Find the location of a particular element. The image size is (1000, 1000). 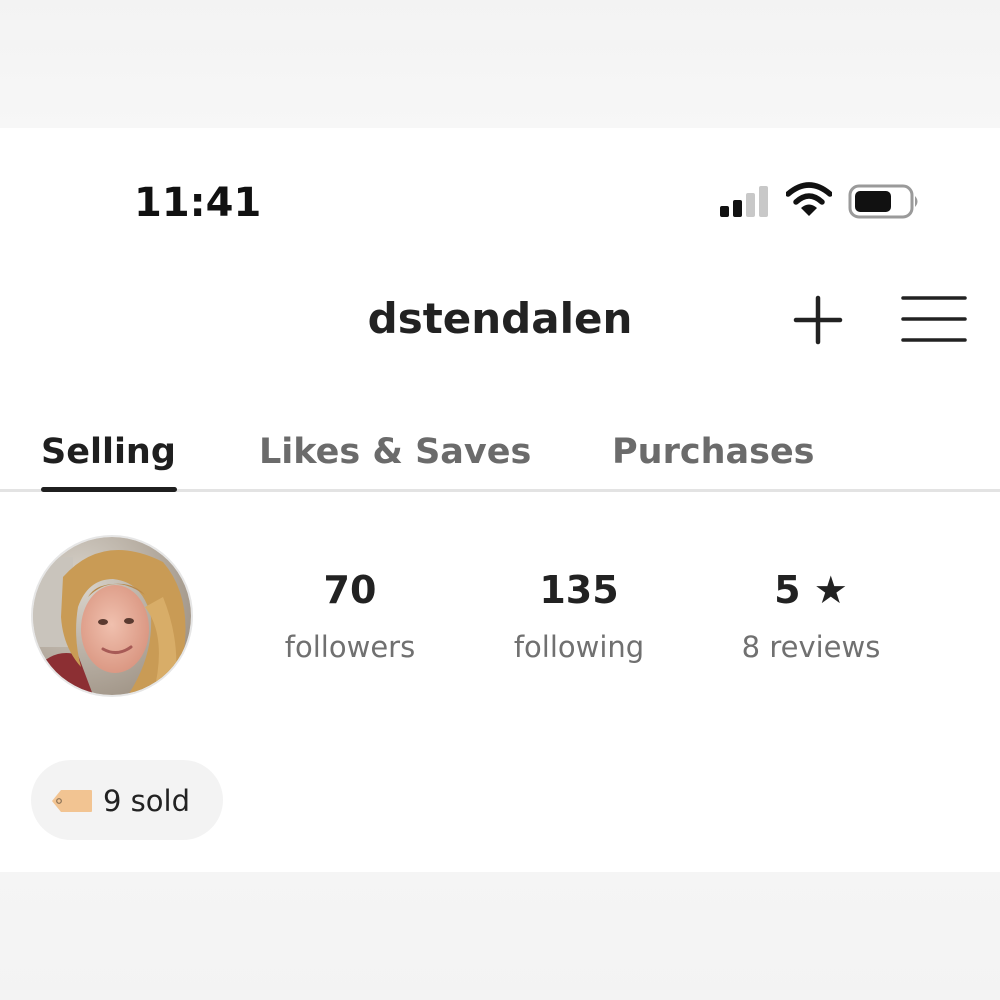

avatar-photo is located at coordinates (112, 616).